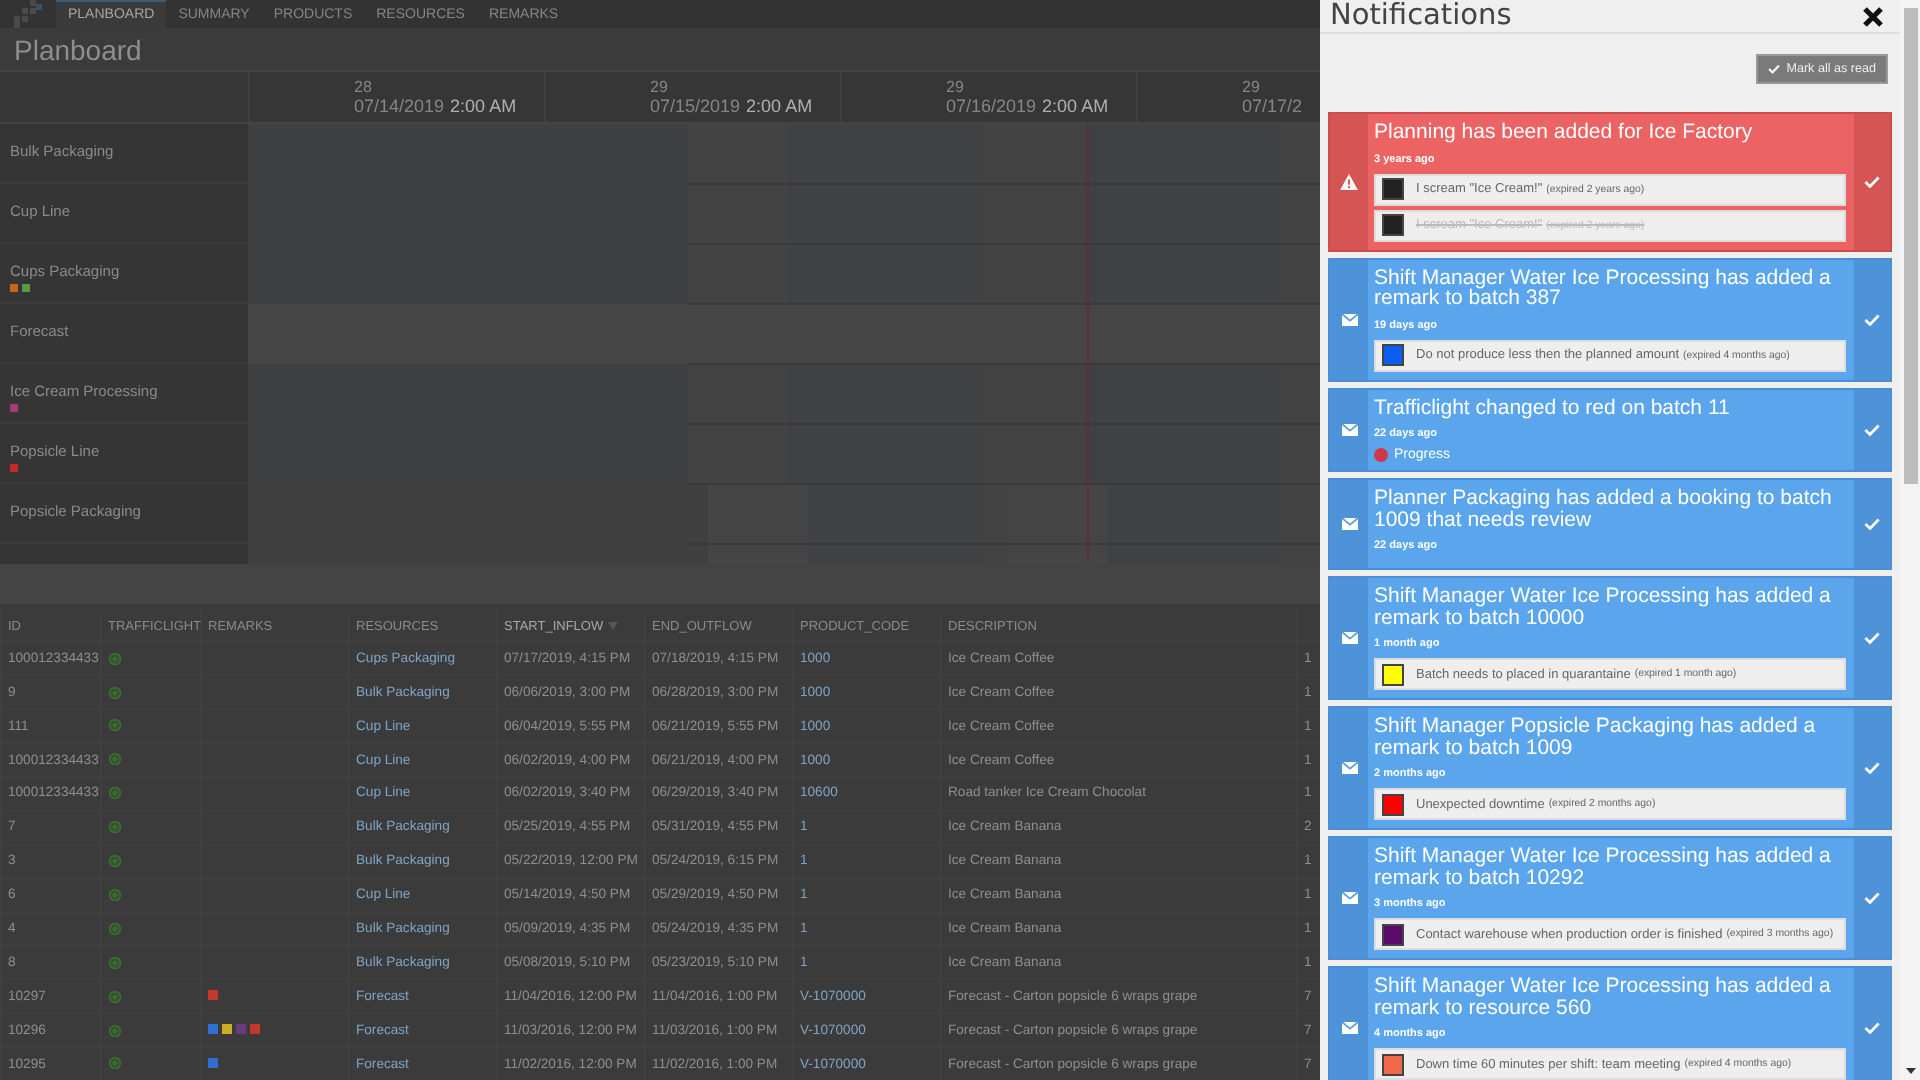 This screenshot has height=1080, width=1920. Describe the element at coordinates (1774, 69) in the screenshot. I see `check-icon` at that location.